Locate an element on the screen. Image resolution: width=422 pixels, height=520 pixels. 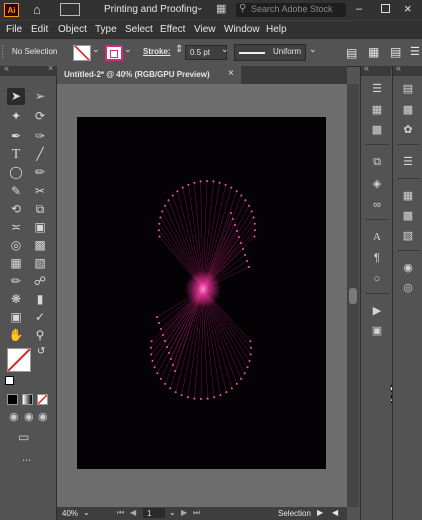
arrange-icon: ▤ is located at coordinates (395, 52).